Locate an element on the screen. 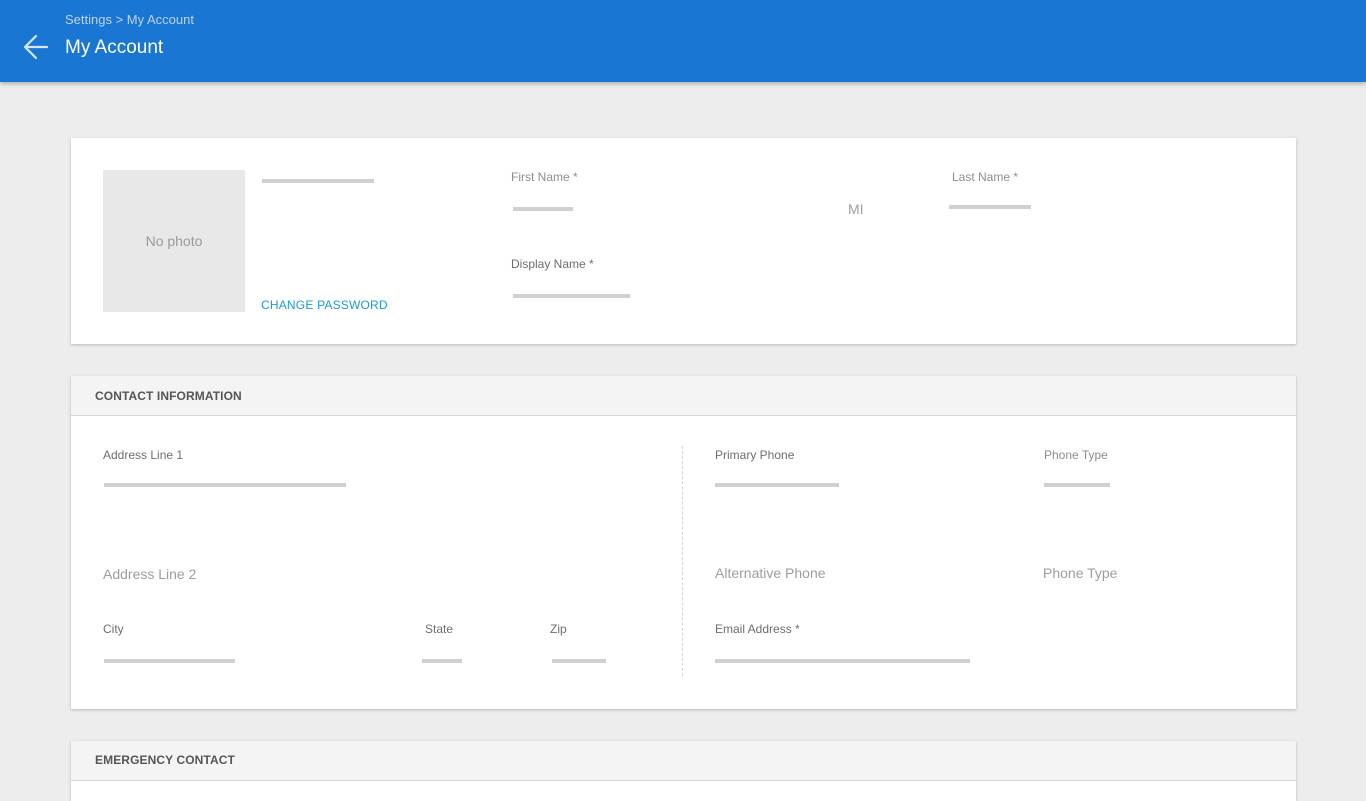 The height and width of the screenshot is (801, 1366). back-button is located at coordinates (36, 47).